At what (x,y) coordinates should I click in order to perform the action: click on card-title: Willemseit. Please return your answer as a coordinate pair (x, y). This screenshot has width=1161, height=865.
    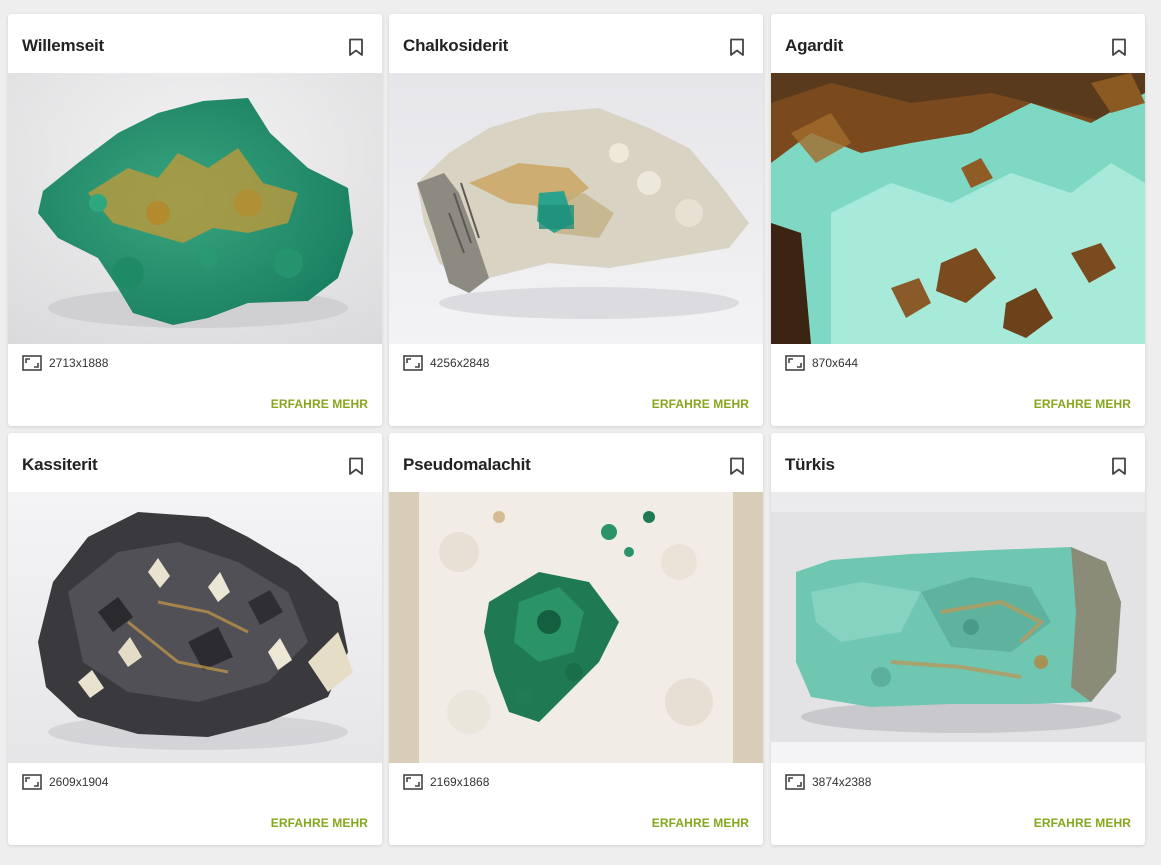
    Looking at the image, I should click on (63, 45).